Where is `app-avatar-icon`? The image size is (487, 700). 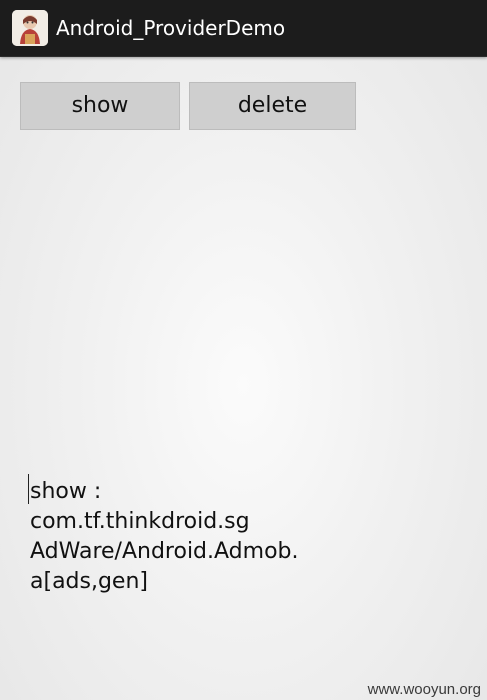
app-avatar-icon is located at coordinates (30, 28).